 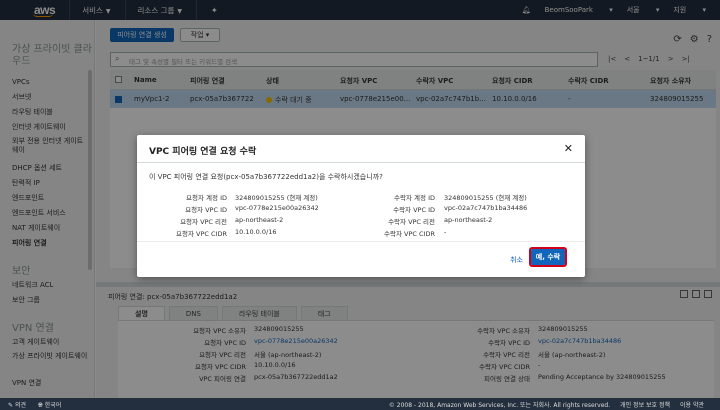 I want to click on modal-key: 수락자 VPC ID, so click(x=414, y=210).